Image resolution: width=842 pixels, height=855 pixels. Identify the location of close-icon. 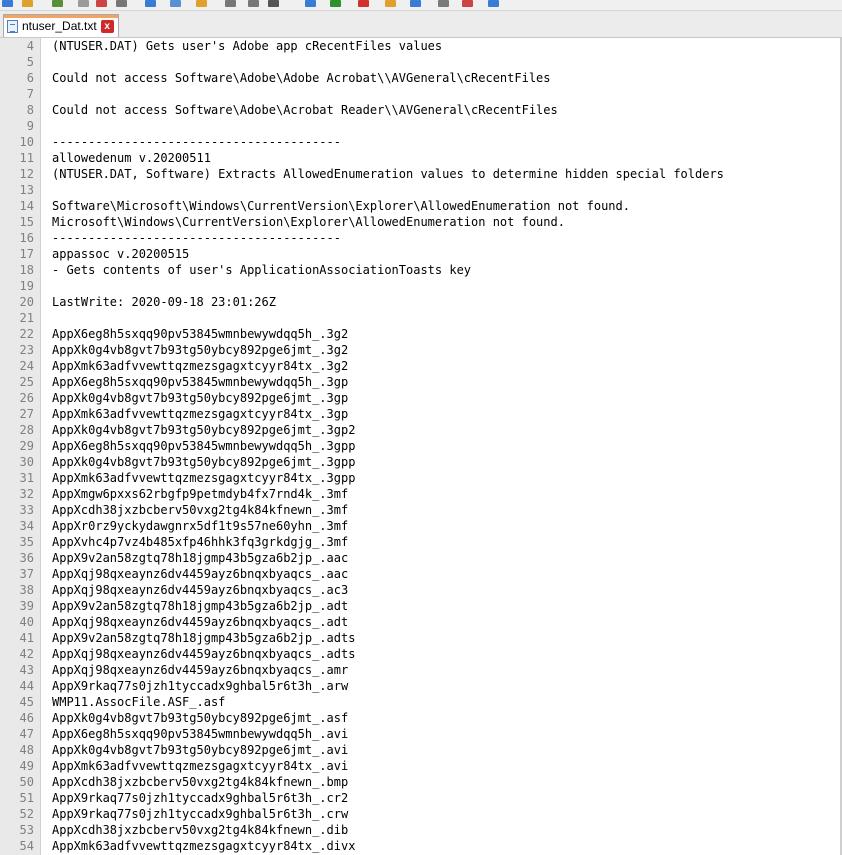
(101, 3).